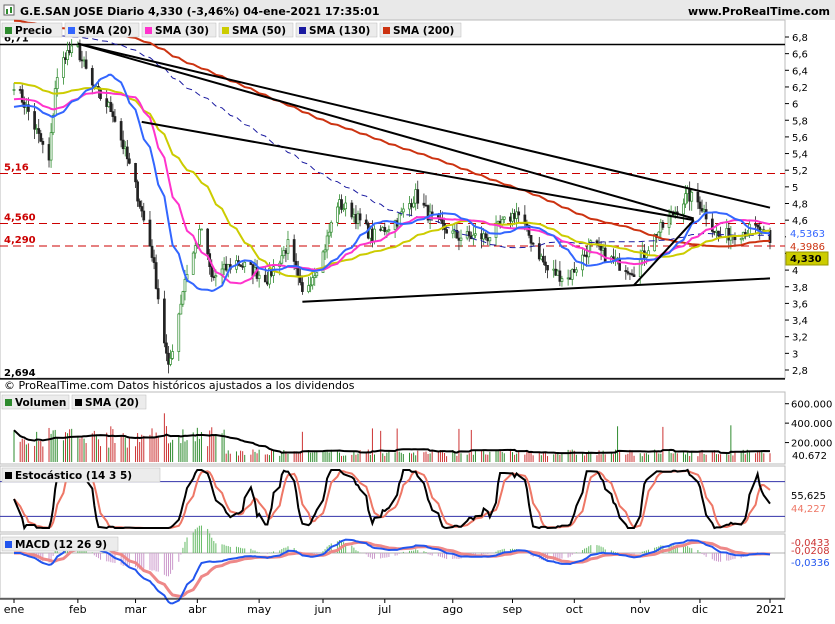  I want to click on ref-level-label: 5,16, so click(16, 168).